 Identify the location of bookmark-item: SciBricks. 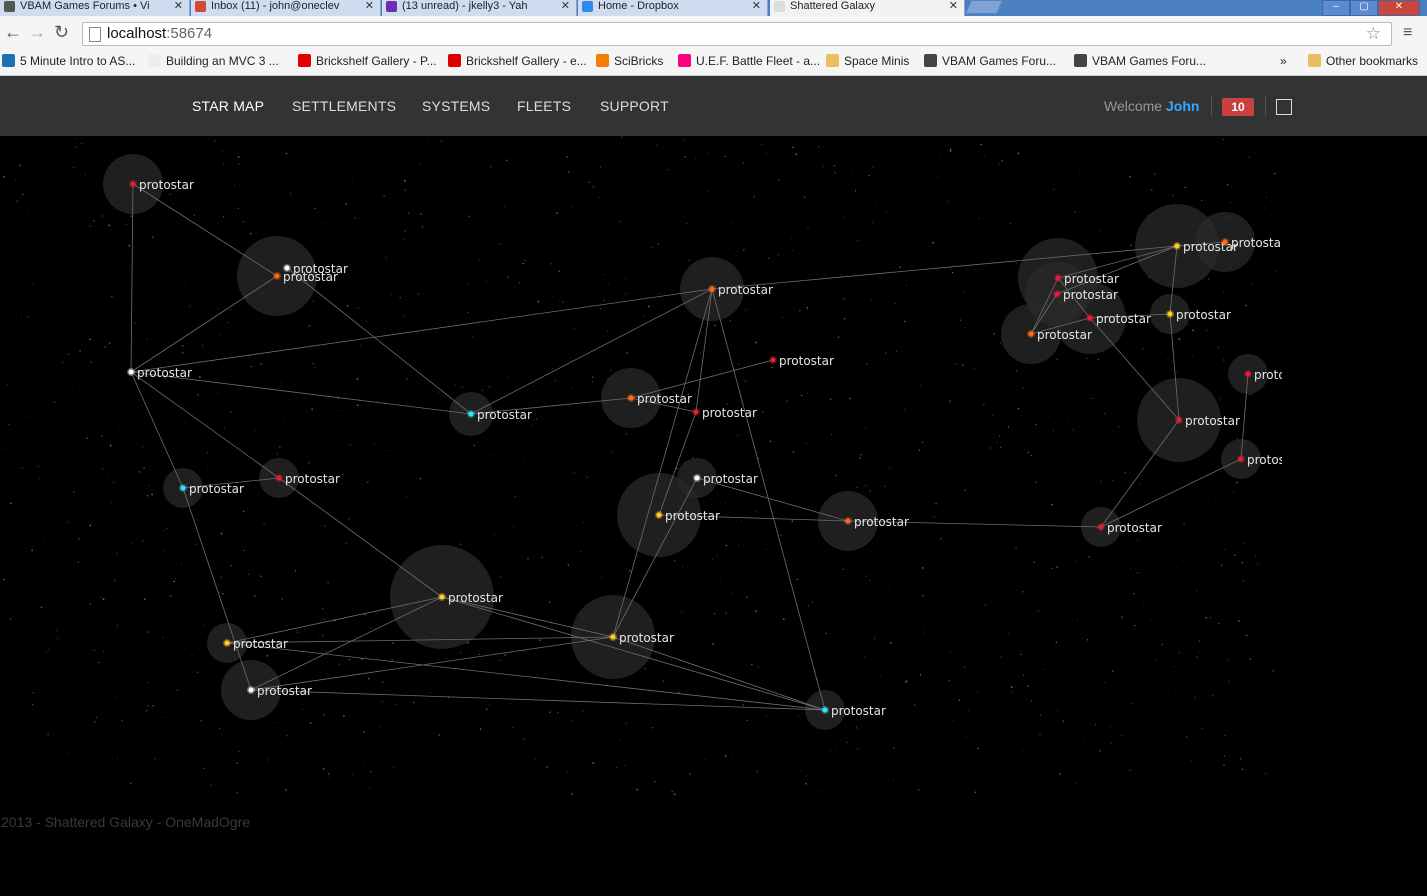
(629, 61).